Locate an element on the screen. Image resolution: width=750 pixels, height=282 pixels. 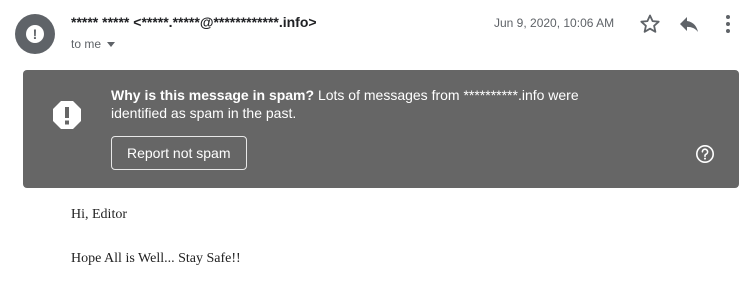
more-options-button is located at coordinates (728, 24).